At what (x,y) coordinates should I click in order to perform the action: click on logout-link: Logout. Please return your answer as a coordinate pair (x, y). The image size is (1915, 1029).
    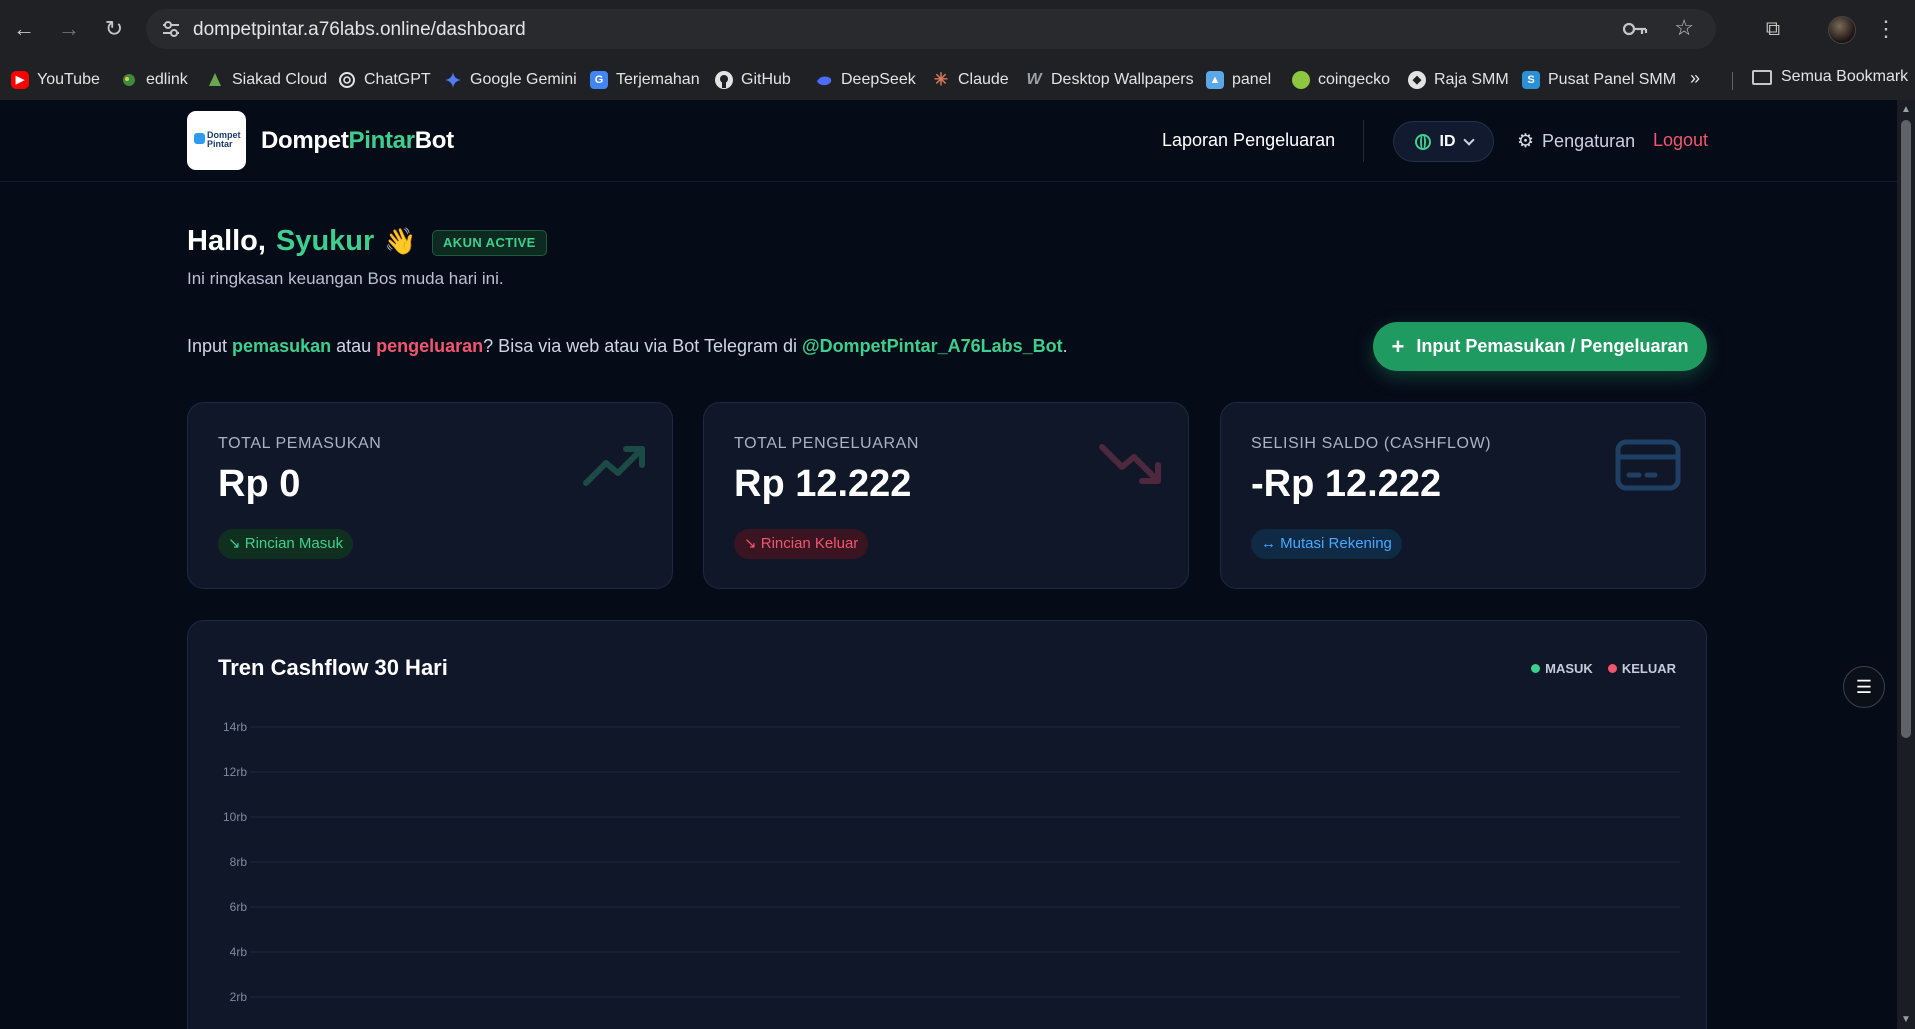
    Looking at the image, I should click on (1680, 140).